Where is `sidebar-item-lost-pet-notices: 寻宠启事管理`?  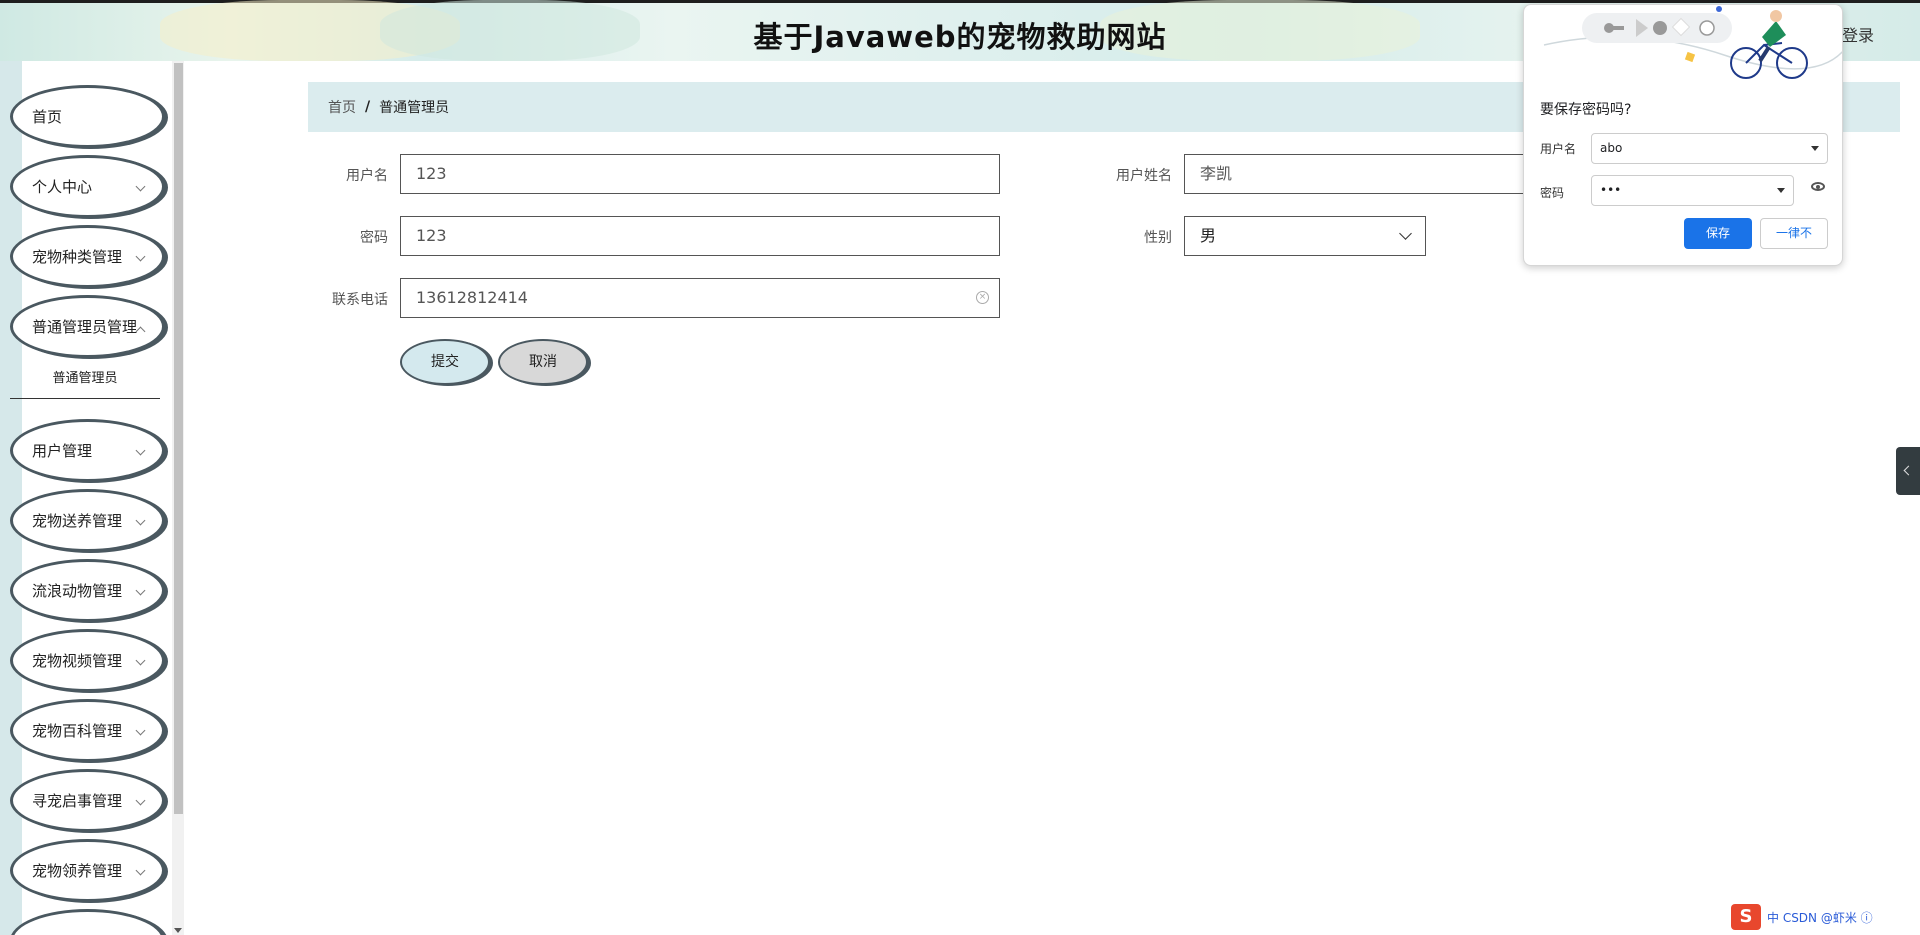 sidebar-item-lost-pet-notices: 寻宠启事管理 is located at coordinates (87, 800).